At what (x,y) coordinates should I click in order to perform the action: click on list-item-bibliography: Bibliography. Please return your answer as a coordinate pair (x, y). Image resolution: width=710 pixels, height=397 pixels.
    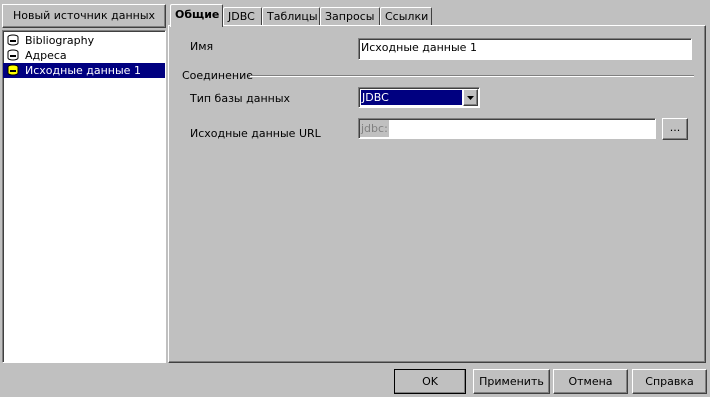
    Looking at the image, I should click on (84, 40).